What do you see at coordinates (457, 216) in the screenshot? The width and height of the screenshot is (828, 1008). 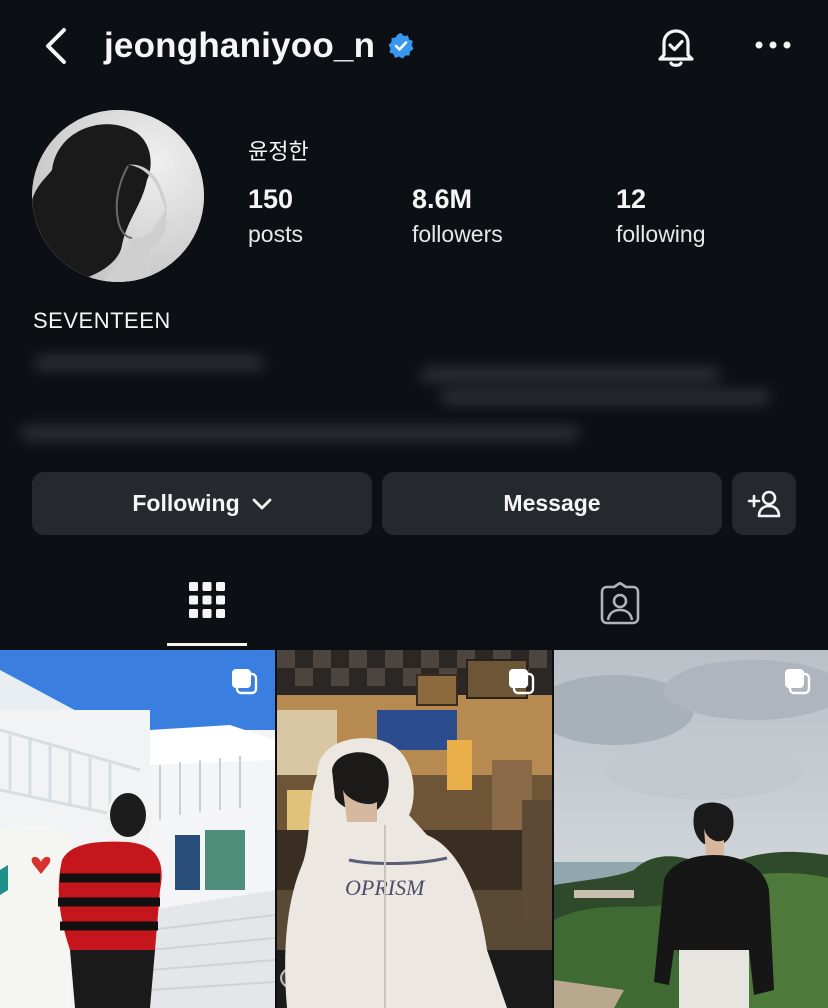 I see `followers-stat: 8.6M followers` at bounding box center [457, 216].